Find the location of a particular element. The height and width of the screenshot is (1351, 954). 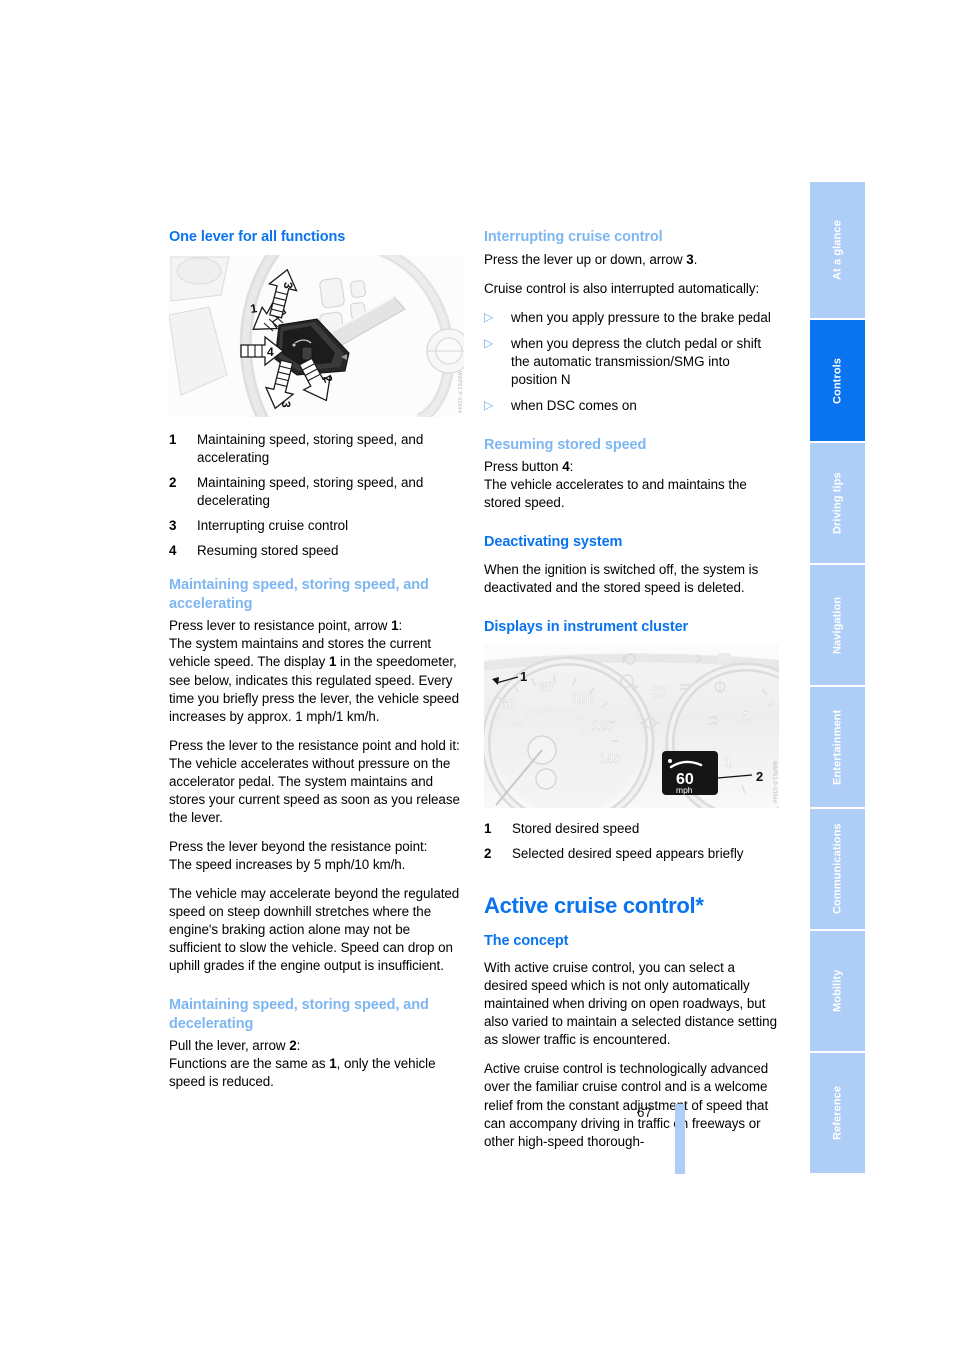

page-number: 67 is located at coordinates (644, 1112).